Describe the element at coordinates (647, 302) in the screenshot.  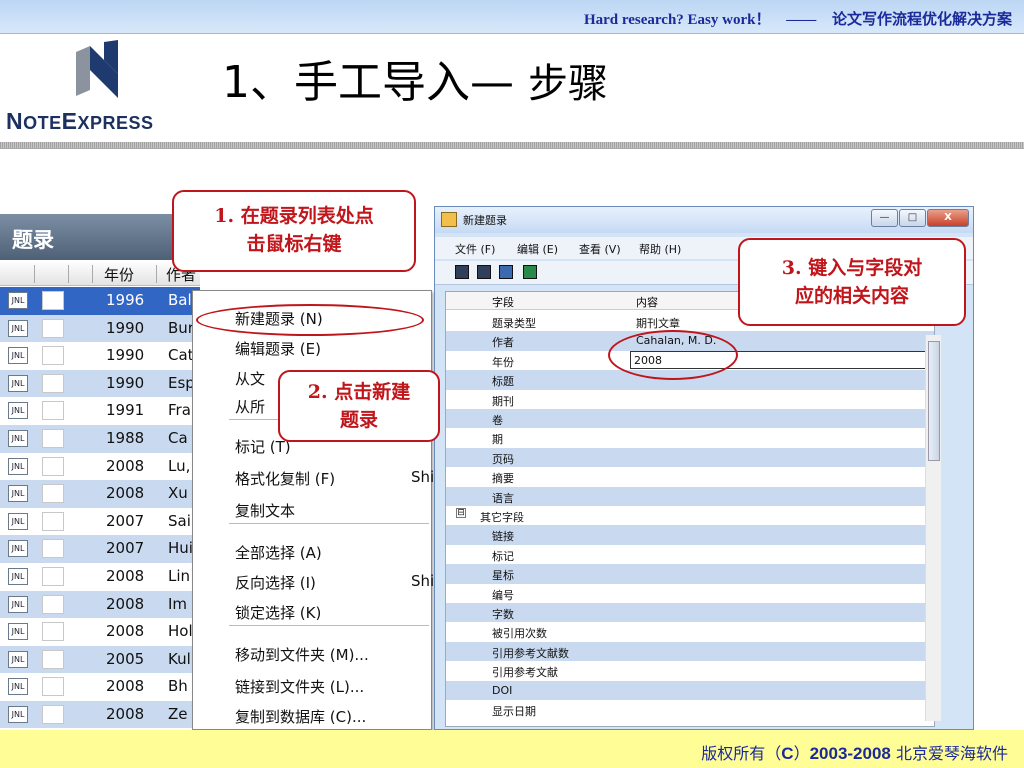
I see `value-column-header: 内容` at that location.